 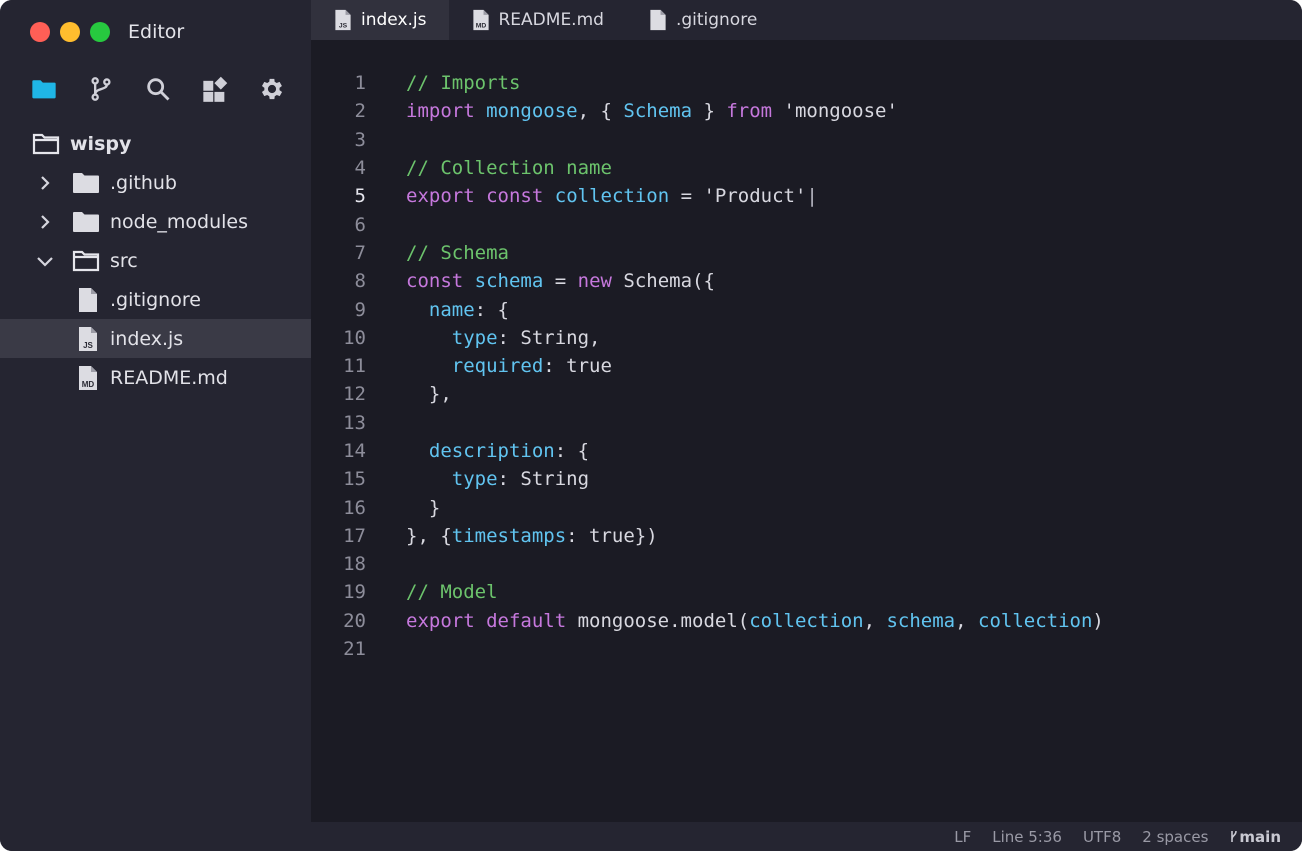 I want to click on code-identifier: collection, so click(x=612, y=196).